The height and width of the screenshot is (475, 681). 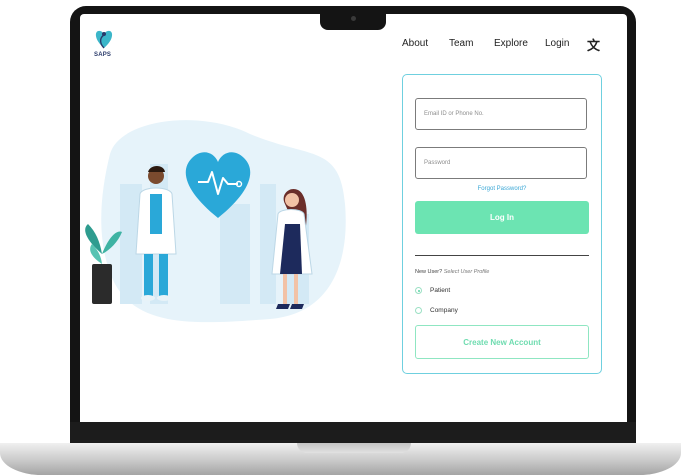 What do you see at coordinates (354, 448) in the screenshot?
I see `laptop-base-notch` at bounding box center [354, 448].